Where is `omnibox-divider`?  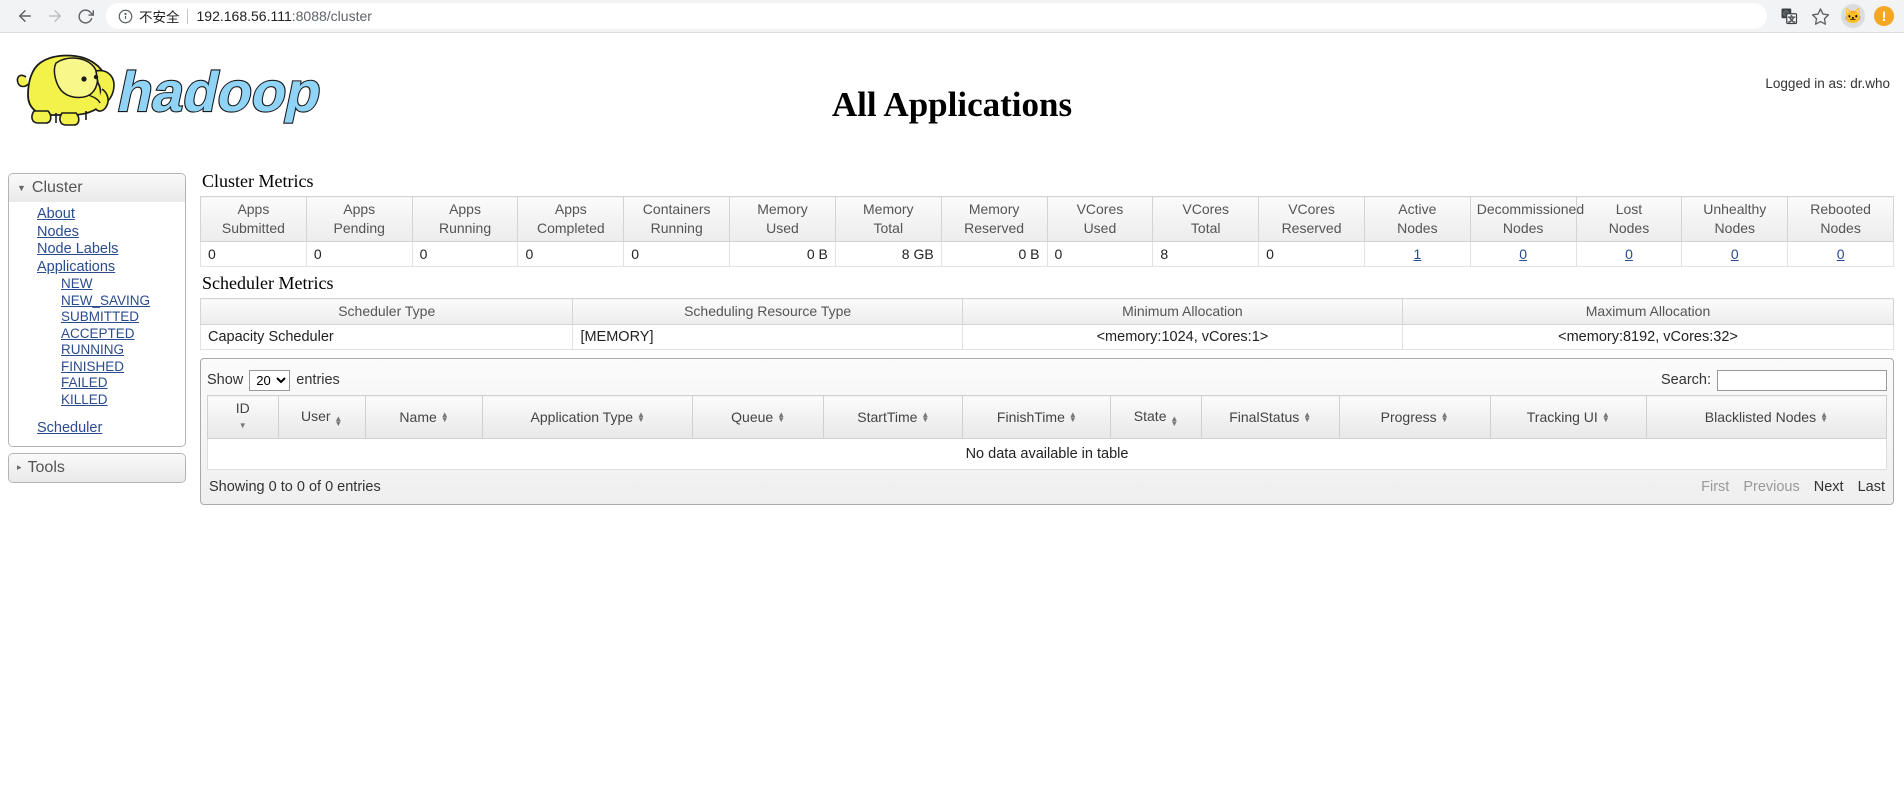 omnibox-divider is located at coordinates (187, 16).